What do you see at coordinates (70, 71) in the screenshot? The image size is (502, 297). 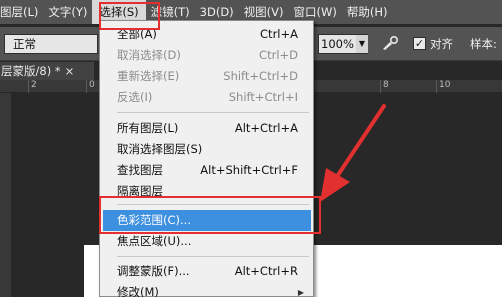 I see `close-icon: ×` at bounding box center [70, 71].